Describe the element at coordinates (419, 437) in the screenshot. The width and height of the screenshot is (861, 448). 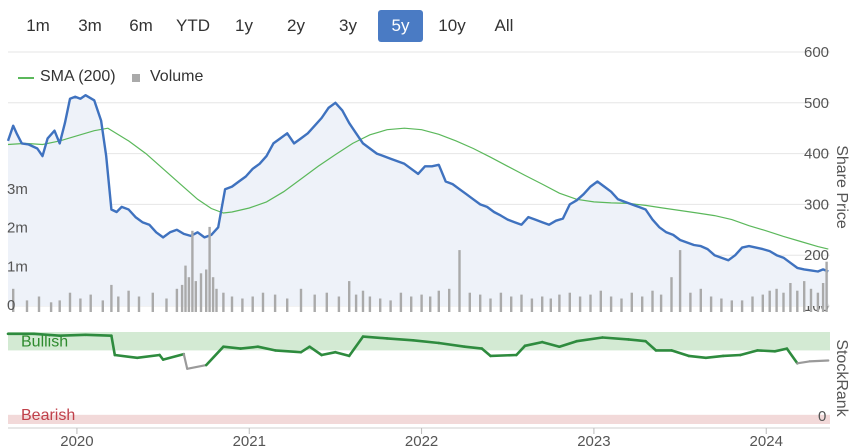
I see `x-axis: 2020 2021 2022 2023 2024` at that location.